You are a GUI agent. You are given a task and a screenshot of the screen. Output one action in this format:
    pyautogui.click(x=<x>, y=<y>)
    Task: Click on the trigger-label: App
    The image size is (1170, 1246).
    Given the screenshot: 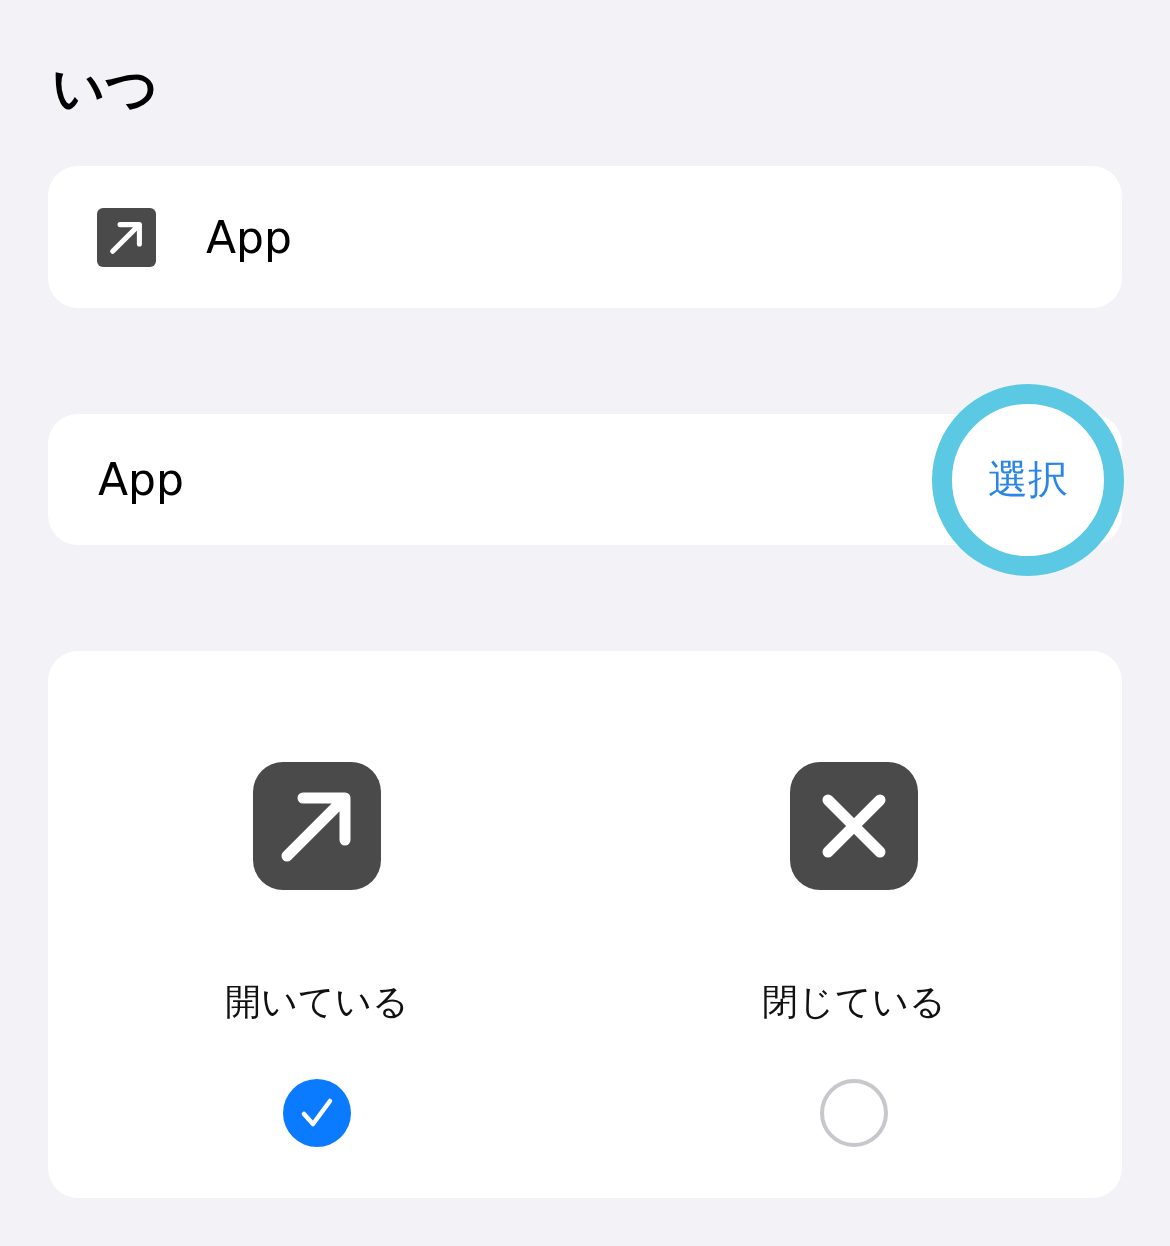 What is the action you would take?
    pyautogui.click(x=249, y=237)
    